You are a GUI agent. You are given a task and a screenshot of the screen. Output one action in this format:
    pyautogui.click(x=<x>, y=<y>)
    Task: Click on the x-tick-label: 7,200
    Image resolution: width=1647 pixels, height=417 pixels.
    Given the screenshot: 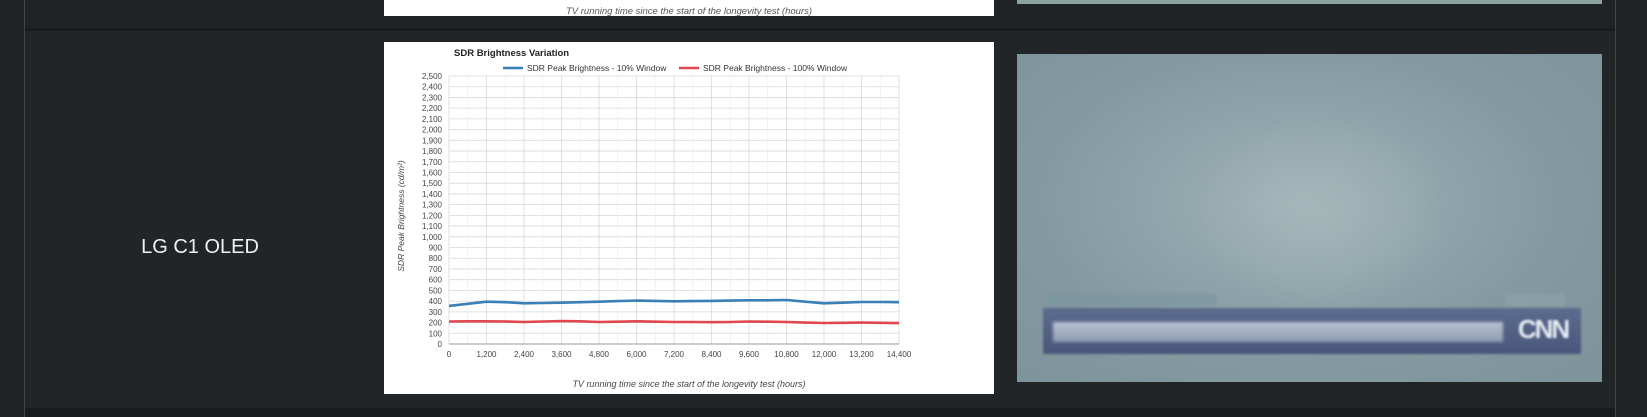 What is the action you would take?
    pyautogui.click(x=674, y=354)
    